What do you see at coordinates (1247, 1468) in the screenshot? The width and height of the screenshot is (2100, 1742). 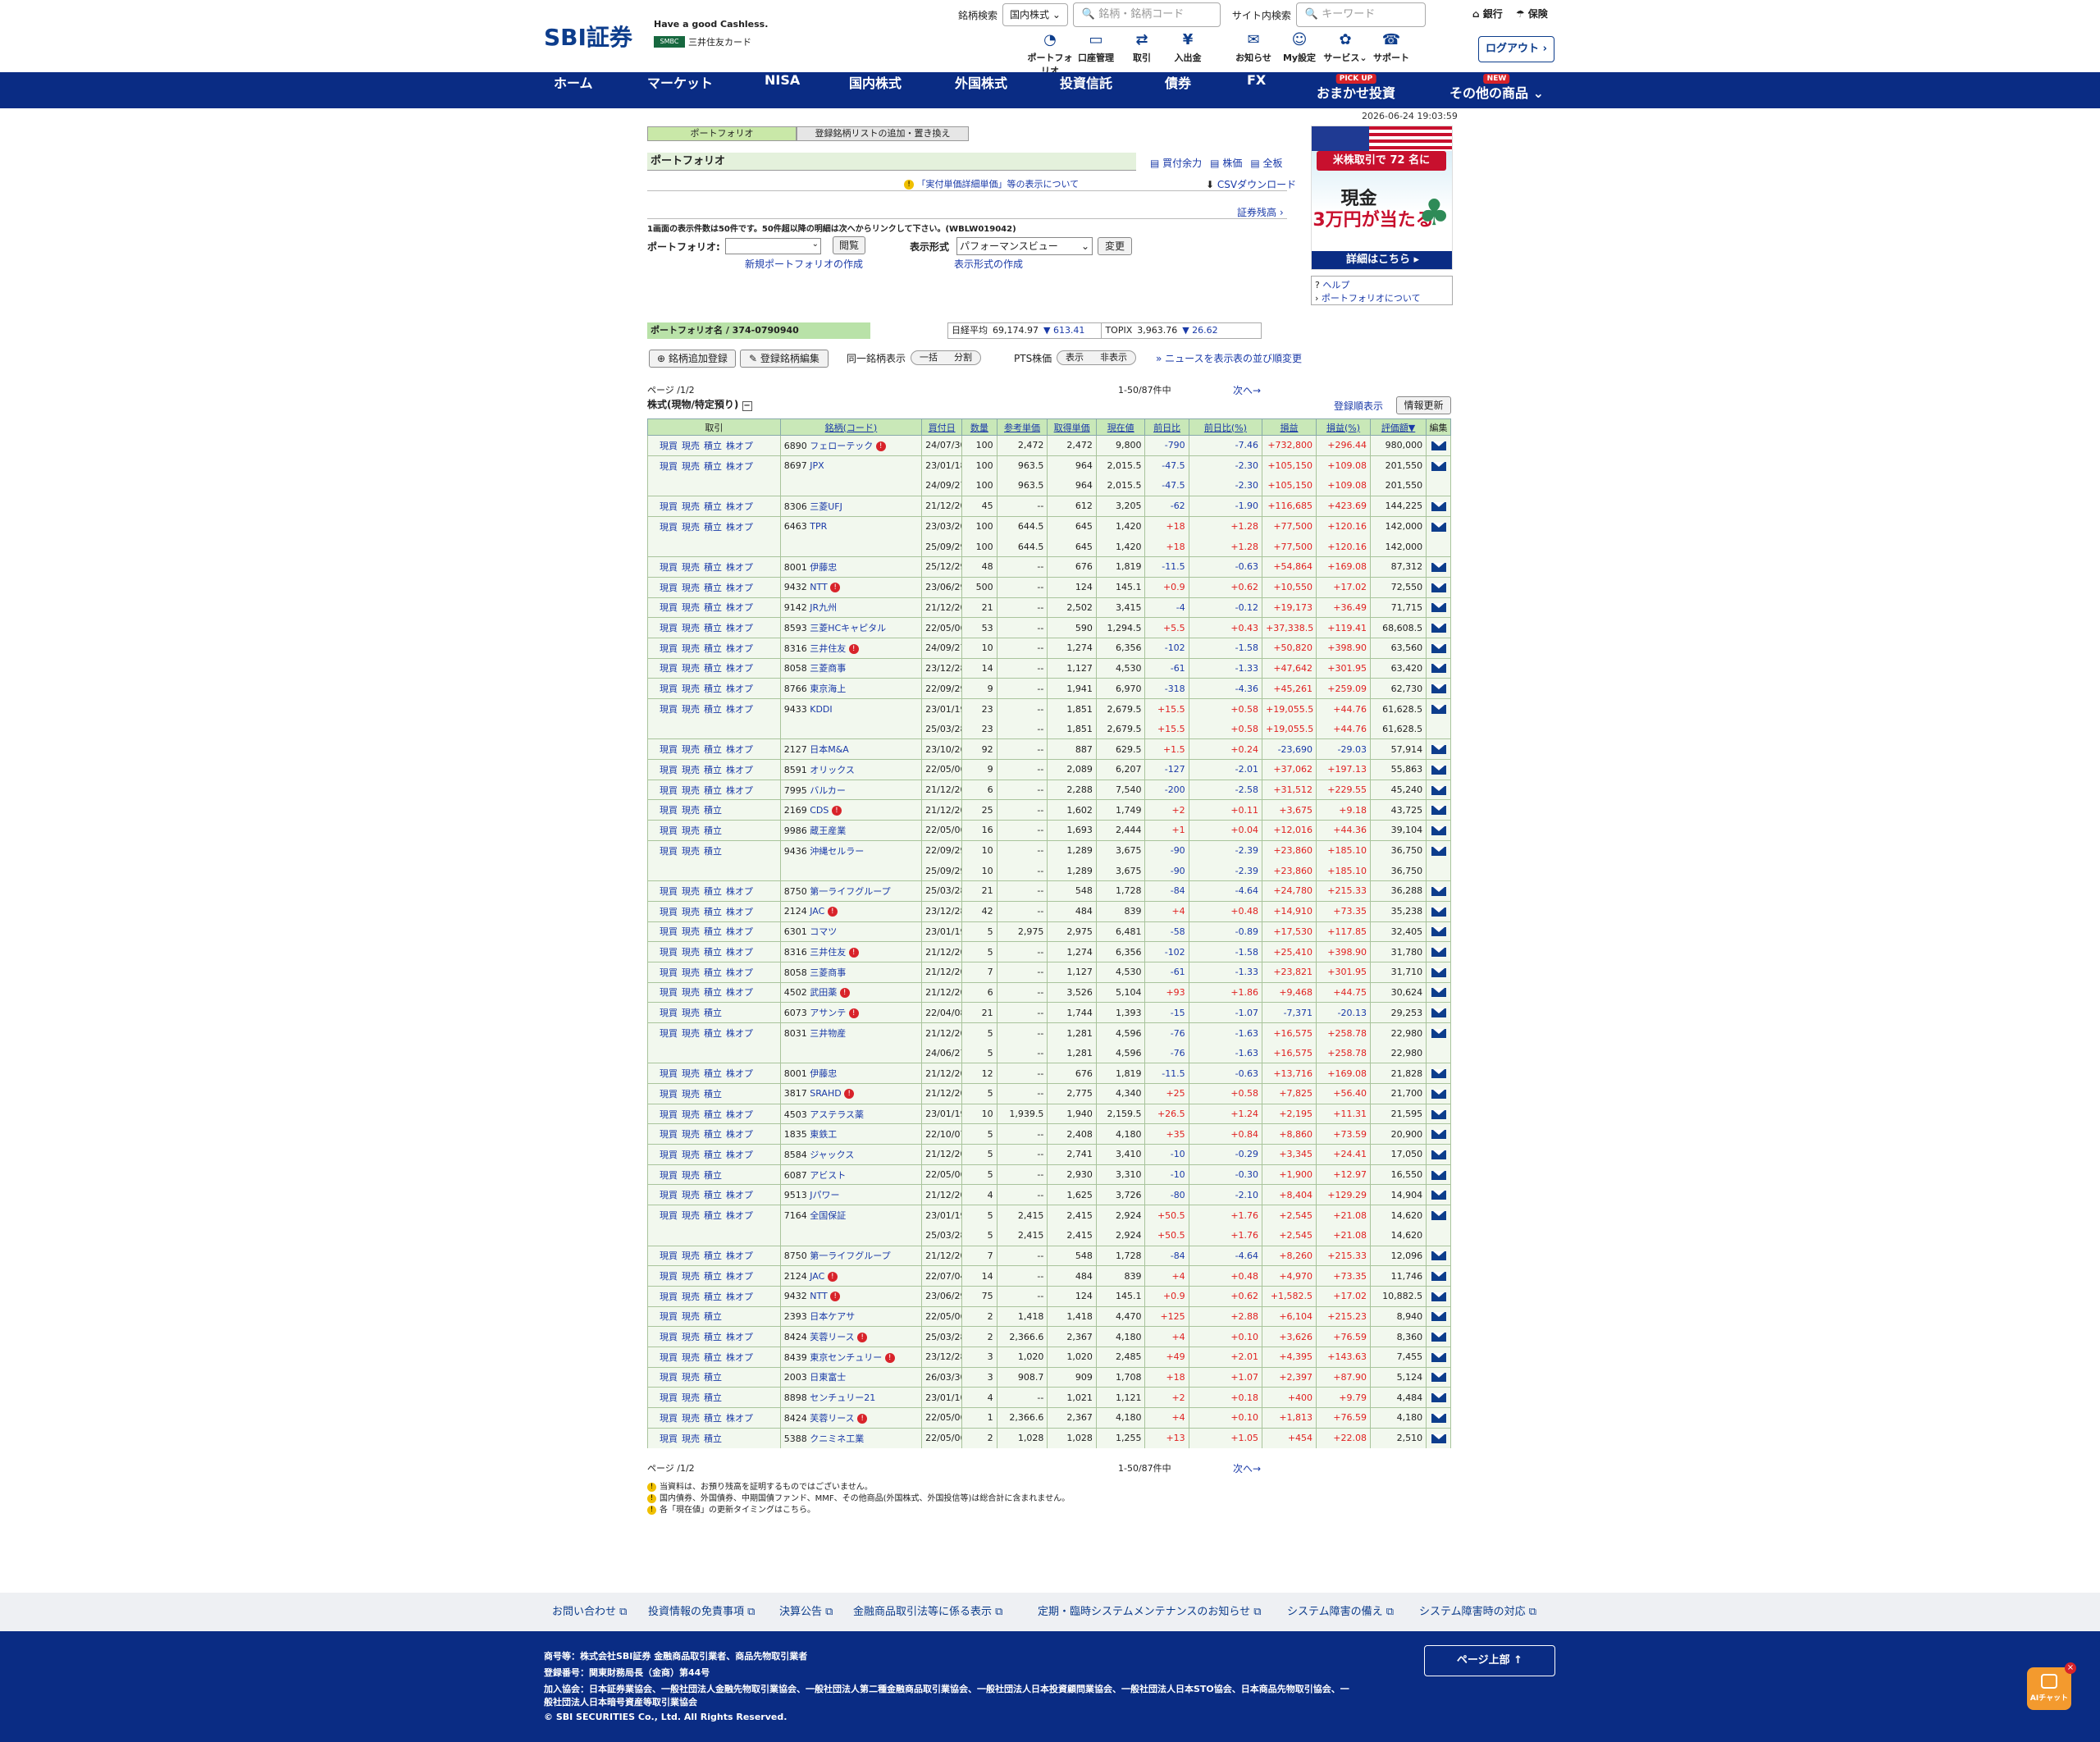 I see `next-page-link-bottom: 次へ→` at bounding box center [1247, 1468].